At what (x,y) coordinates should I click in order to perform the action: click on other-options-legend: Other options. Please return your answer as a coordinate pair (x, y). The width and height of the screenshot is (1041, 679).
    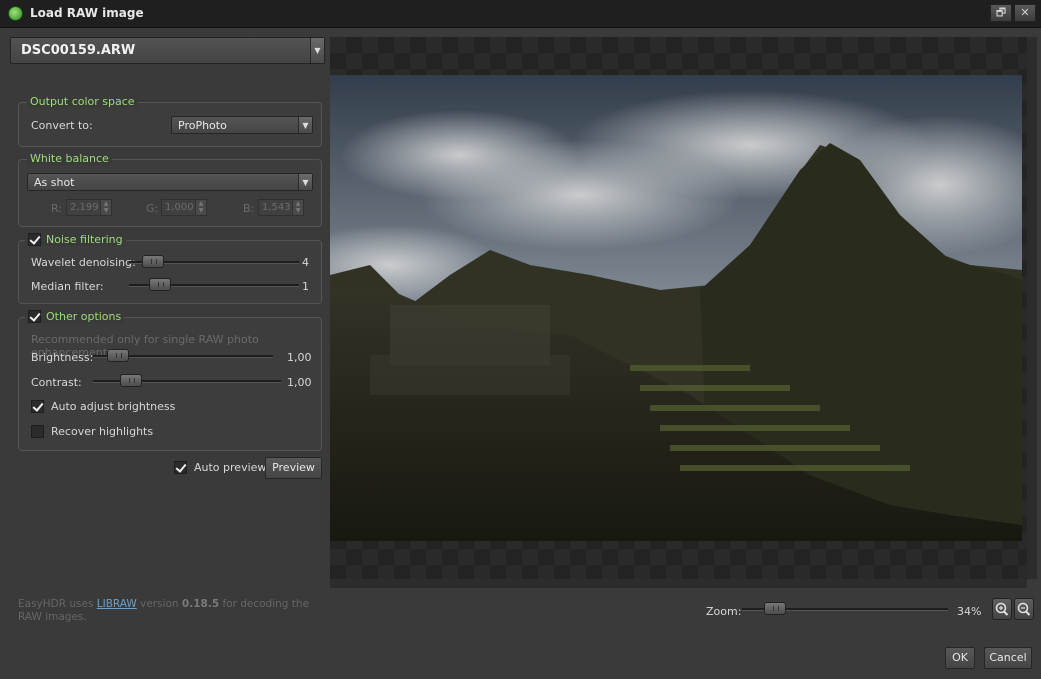
    Looking at the image, I should click on (84, 316).